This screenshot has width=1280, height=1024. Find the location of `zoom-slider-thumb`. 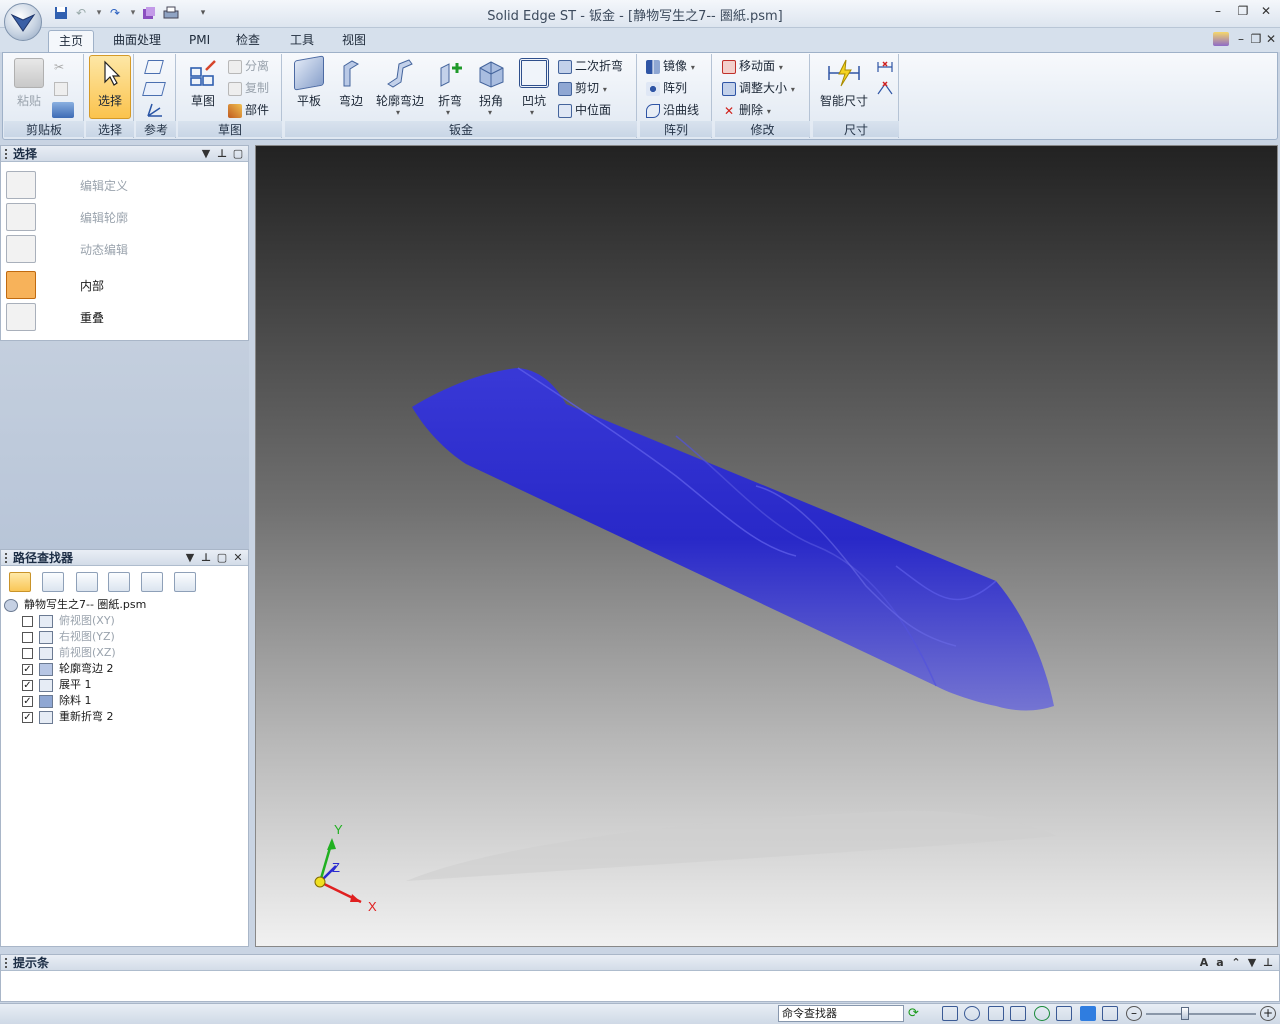

zoom-slider-thumb is located at coordinates (1185, 1013).